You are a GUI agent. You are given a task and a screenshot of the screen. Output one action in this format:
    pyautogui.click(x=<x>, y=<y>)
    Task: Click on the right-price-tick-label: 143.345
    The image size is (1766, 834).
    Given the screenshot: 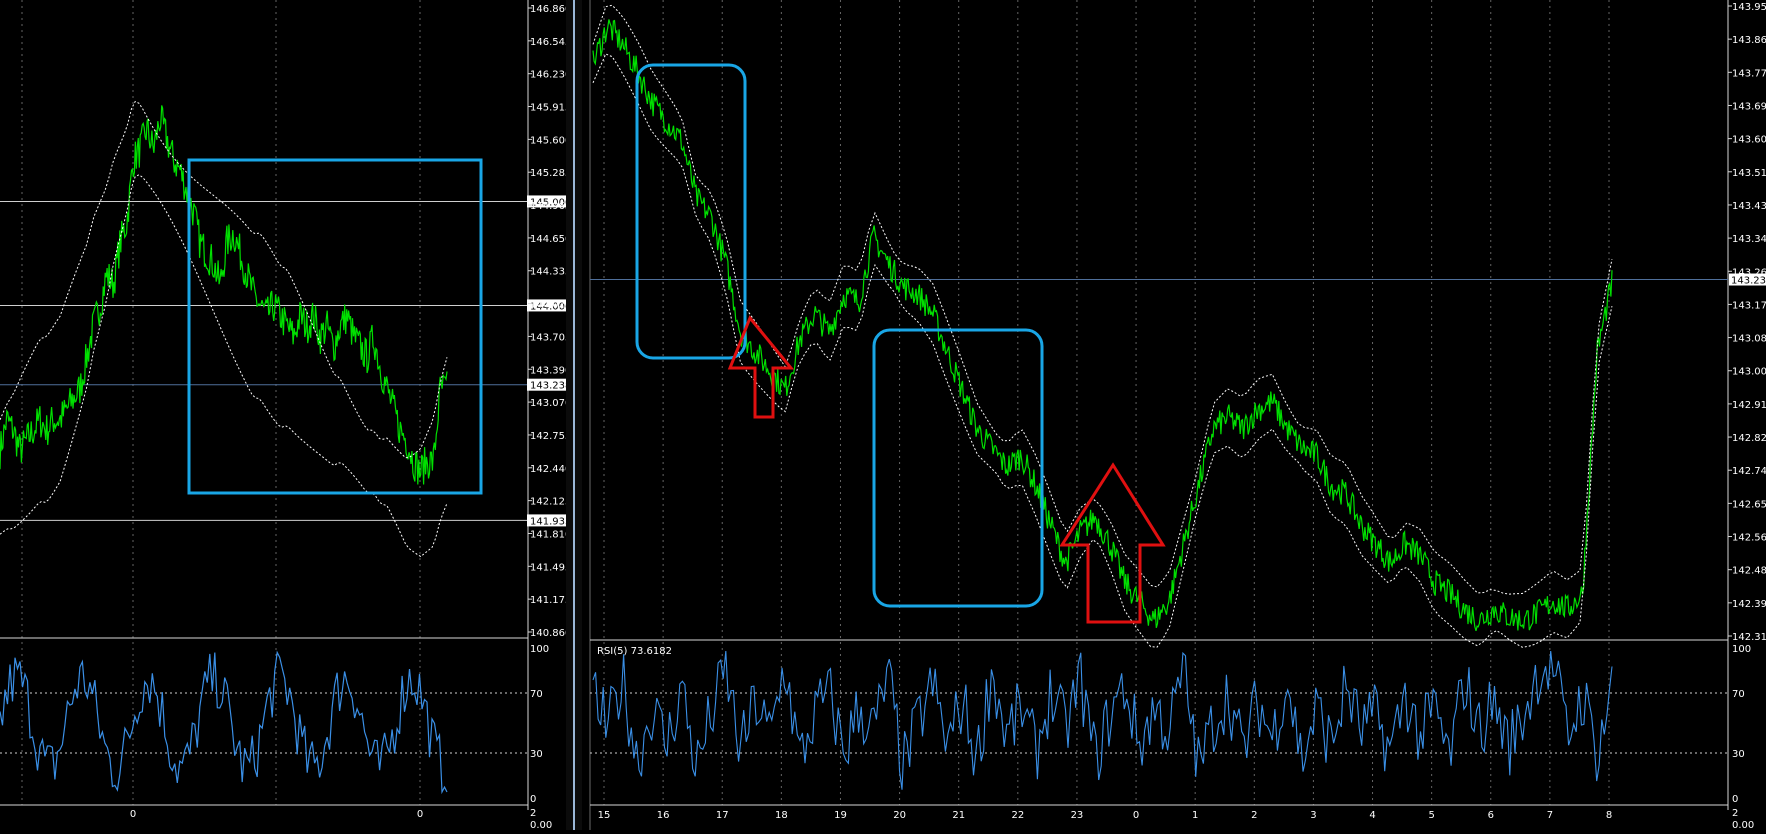 What is the action you would take?
    pyautogui.click(x=1749, y=239)
    